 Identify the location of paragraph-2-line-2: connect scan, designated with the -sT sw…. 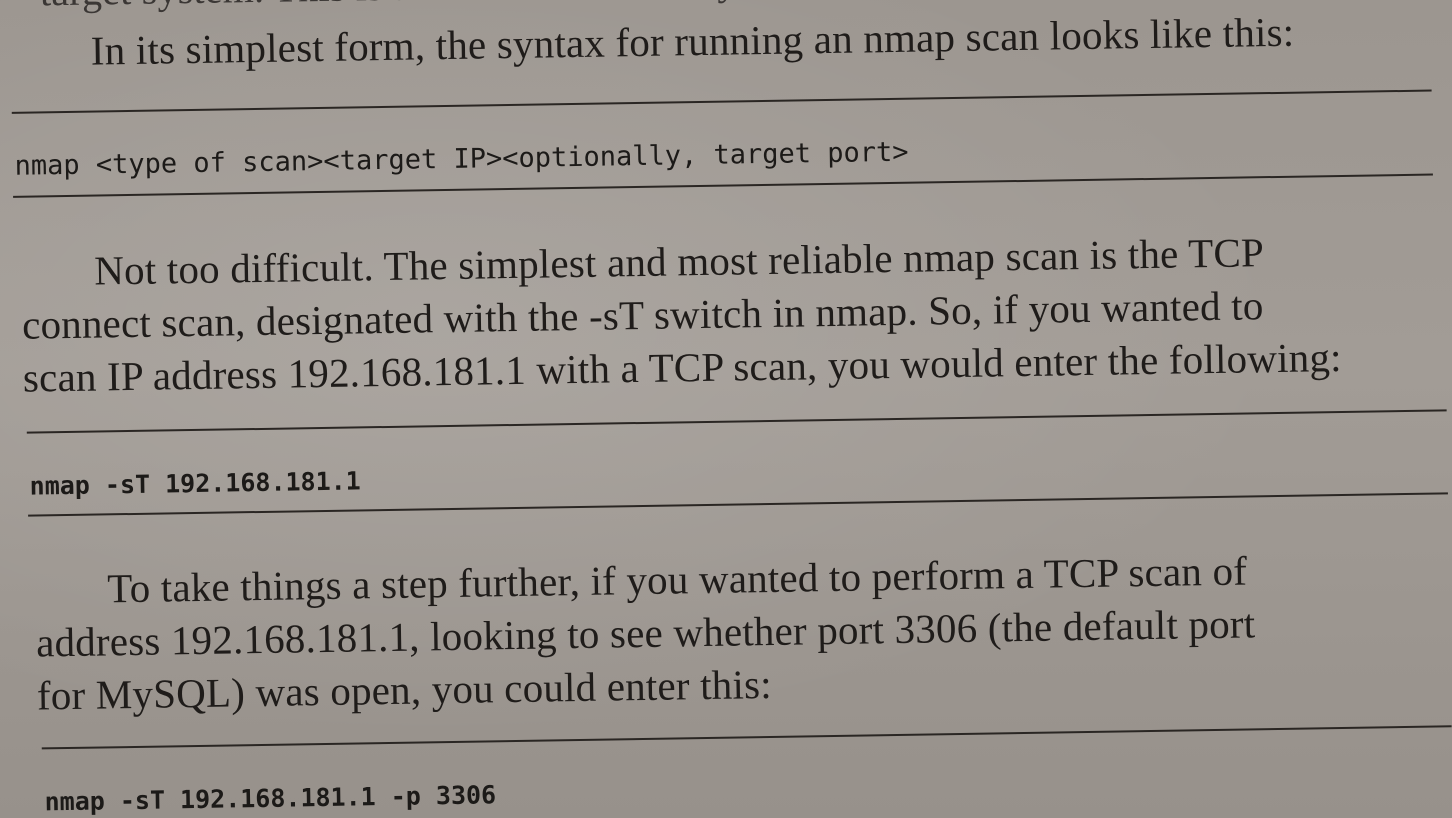
(642, 315).